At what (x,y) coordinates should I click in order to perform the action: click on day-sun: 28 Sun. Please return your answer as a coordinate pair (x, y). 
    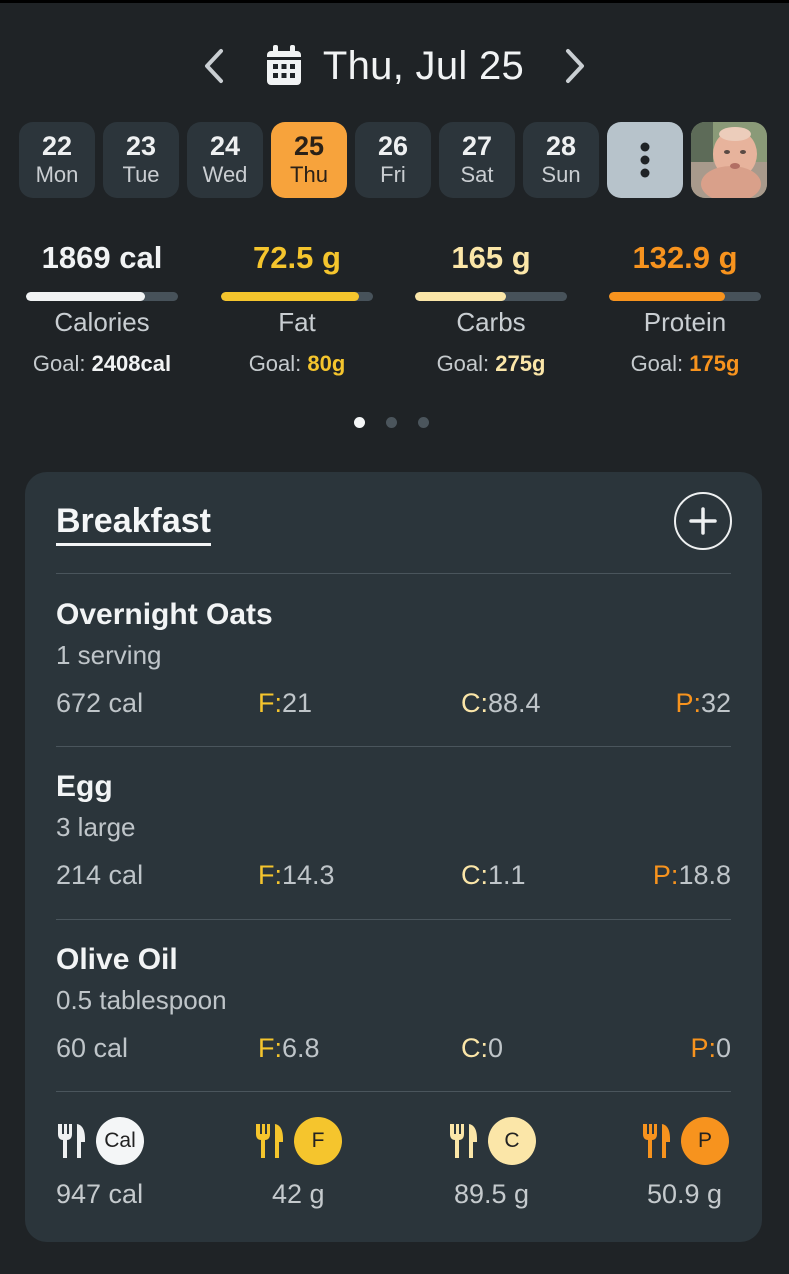
    Looking at the image, I should click on (561, 160).